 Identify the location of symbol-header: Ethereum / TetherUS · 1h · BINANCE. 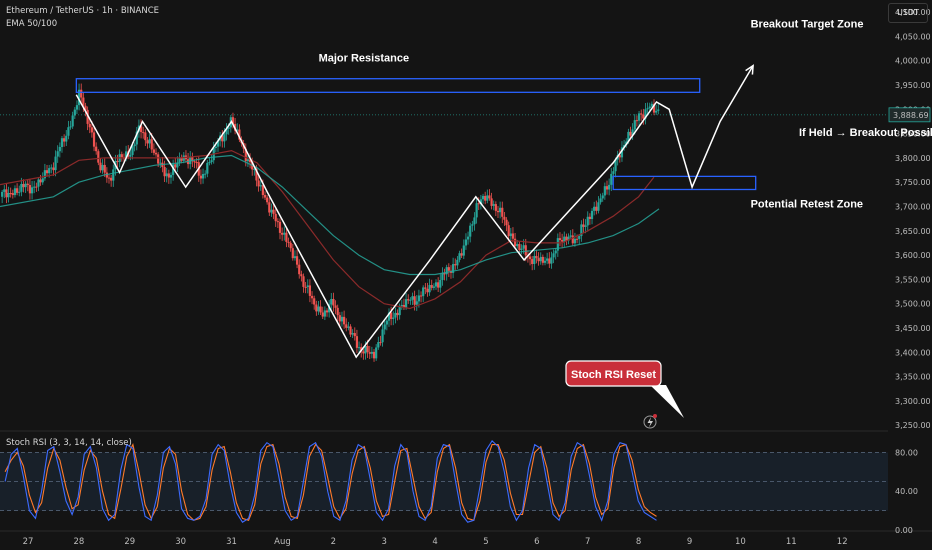
(82, 11).